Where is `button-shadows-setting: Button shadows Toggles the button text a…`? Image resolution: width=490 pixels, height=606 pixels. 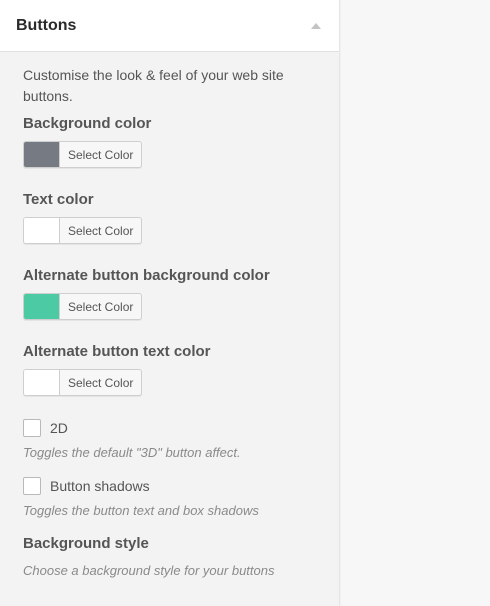 button-shadows-setting: Button shadows Toggles the button text a… is located at coordinates (169, 498).